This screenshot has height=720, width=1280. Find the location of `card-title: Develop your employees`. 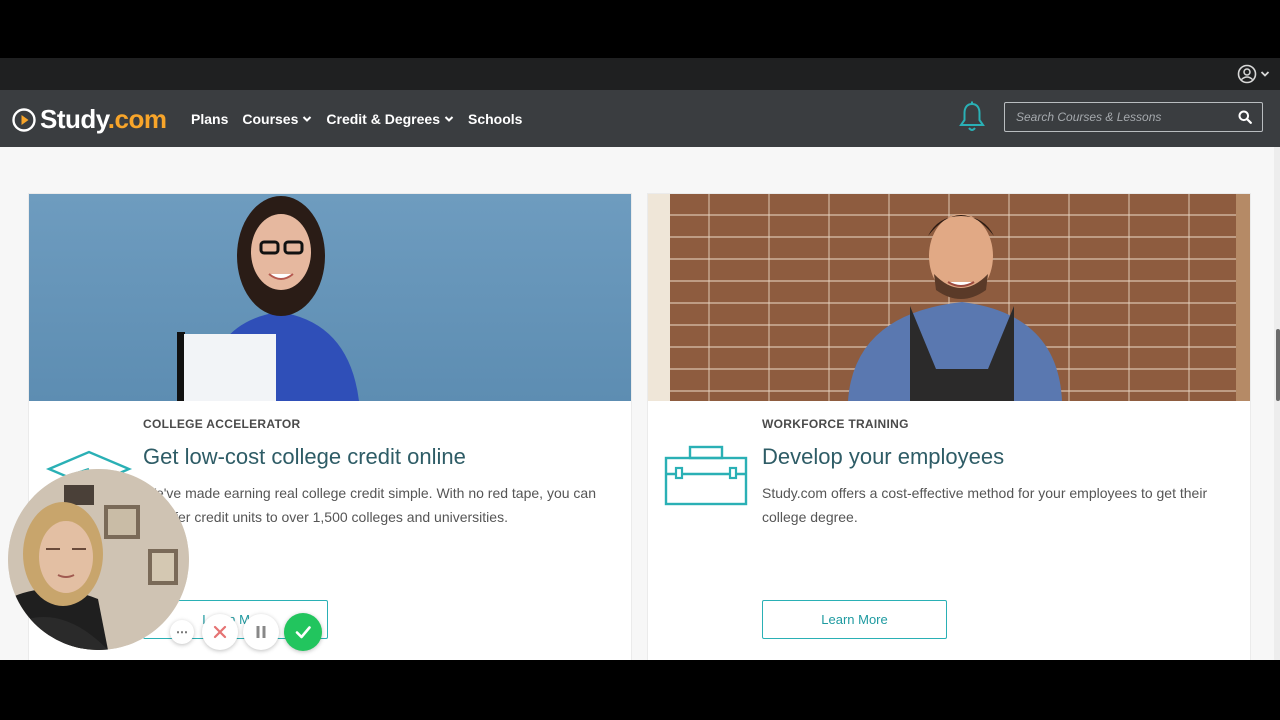

card-title: Develop your employees is located at coordinates (883, 456).